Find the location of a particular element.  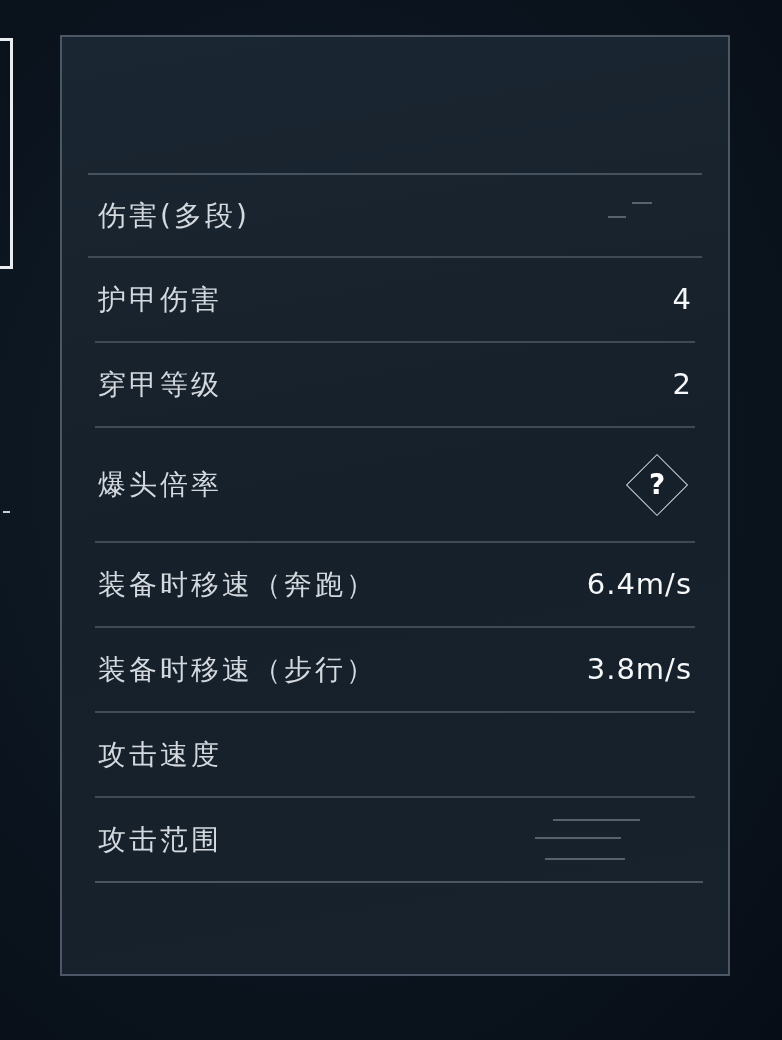

stat-label: 装备时移速（步行） is located at coordinates (237, 669).